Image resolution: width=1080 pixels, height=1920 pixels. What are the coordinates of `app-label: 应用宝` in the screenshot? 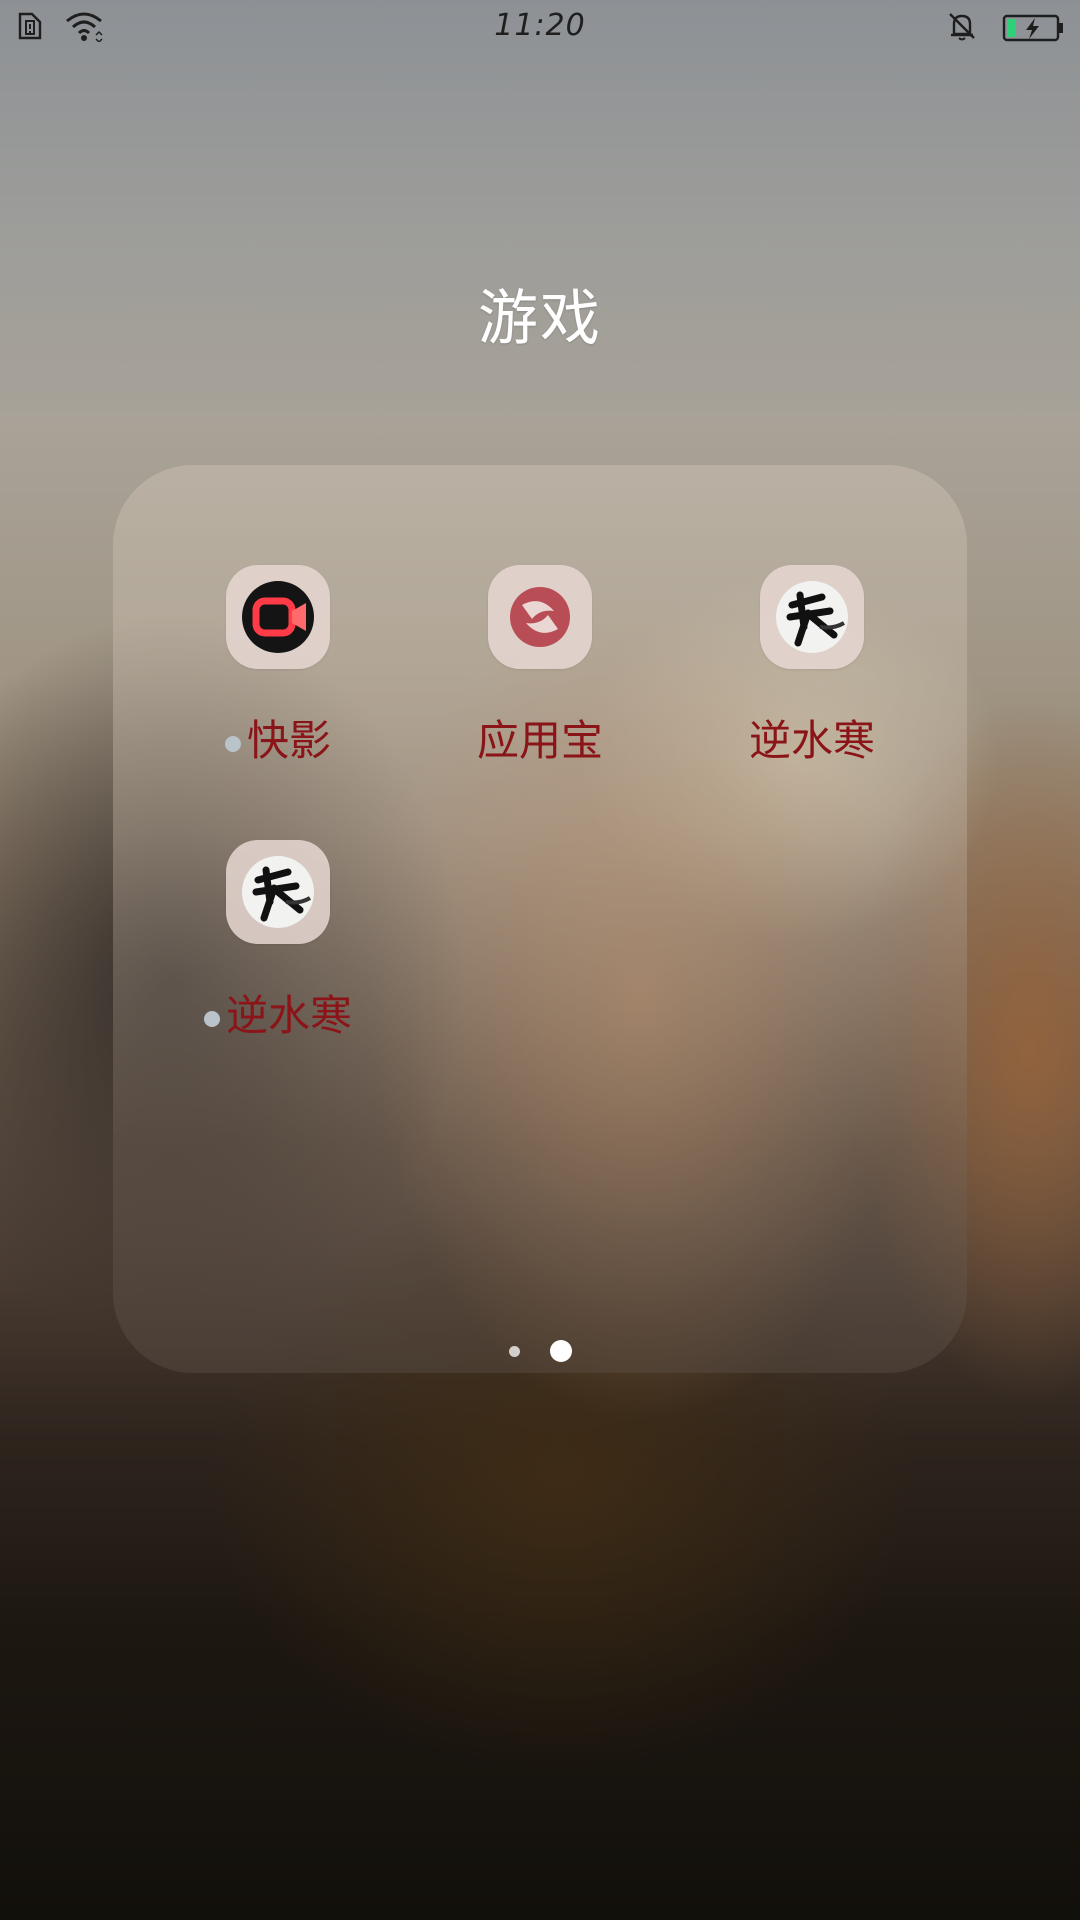 It's located at (539, 740).